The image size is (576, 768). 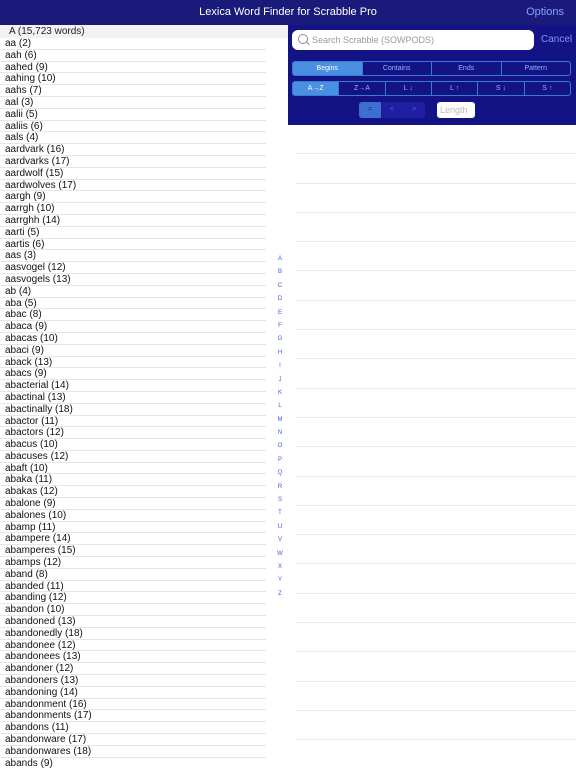 I want to click on word-row: abandonments (17), so click(x=133, y=716).